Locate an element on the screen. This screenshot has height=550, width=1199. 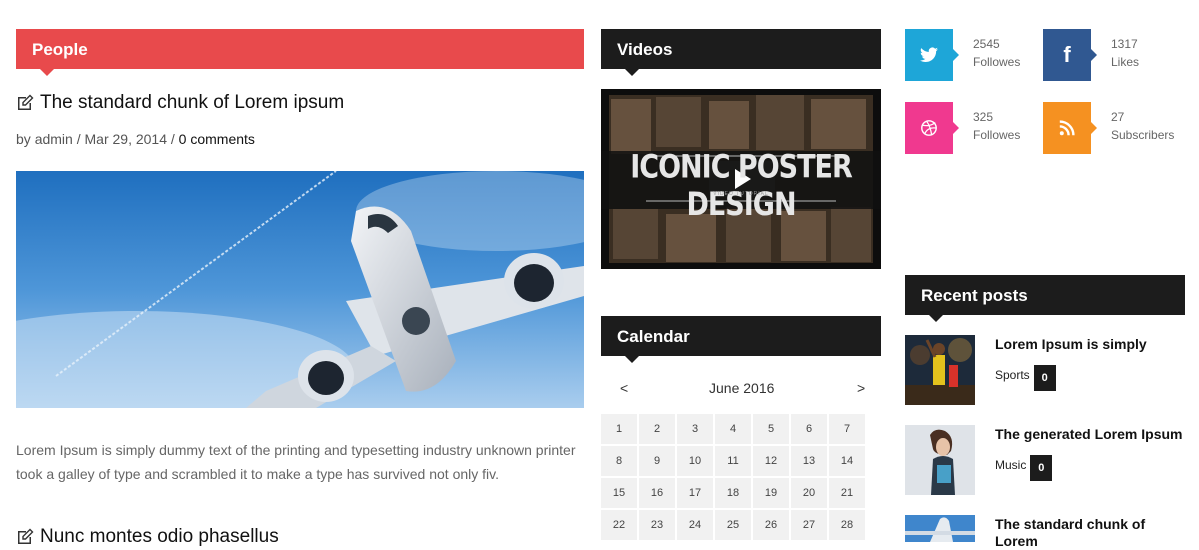
video-subtitle: VIDEO TUTORIAL is located at coordinates (741, 194).